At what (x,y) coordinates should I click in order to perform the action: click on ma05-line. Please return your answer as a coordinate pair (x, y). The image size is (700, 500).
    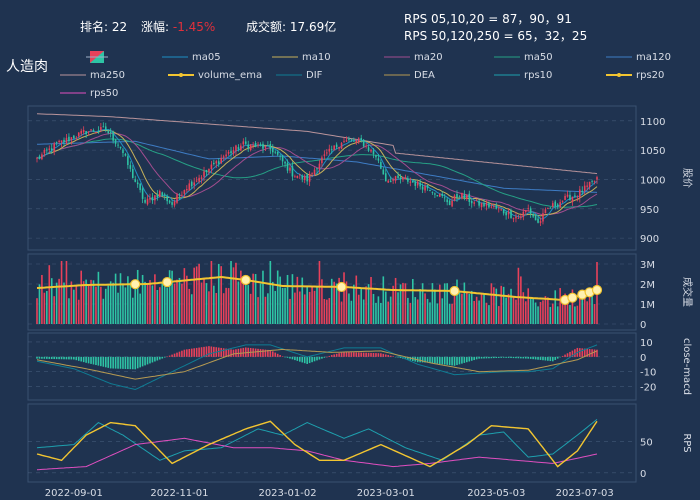
    Looking at the image, I should click on (317, 174).